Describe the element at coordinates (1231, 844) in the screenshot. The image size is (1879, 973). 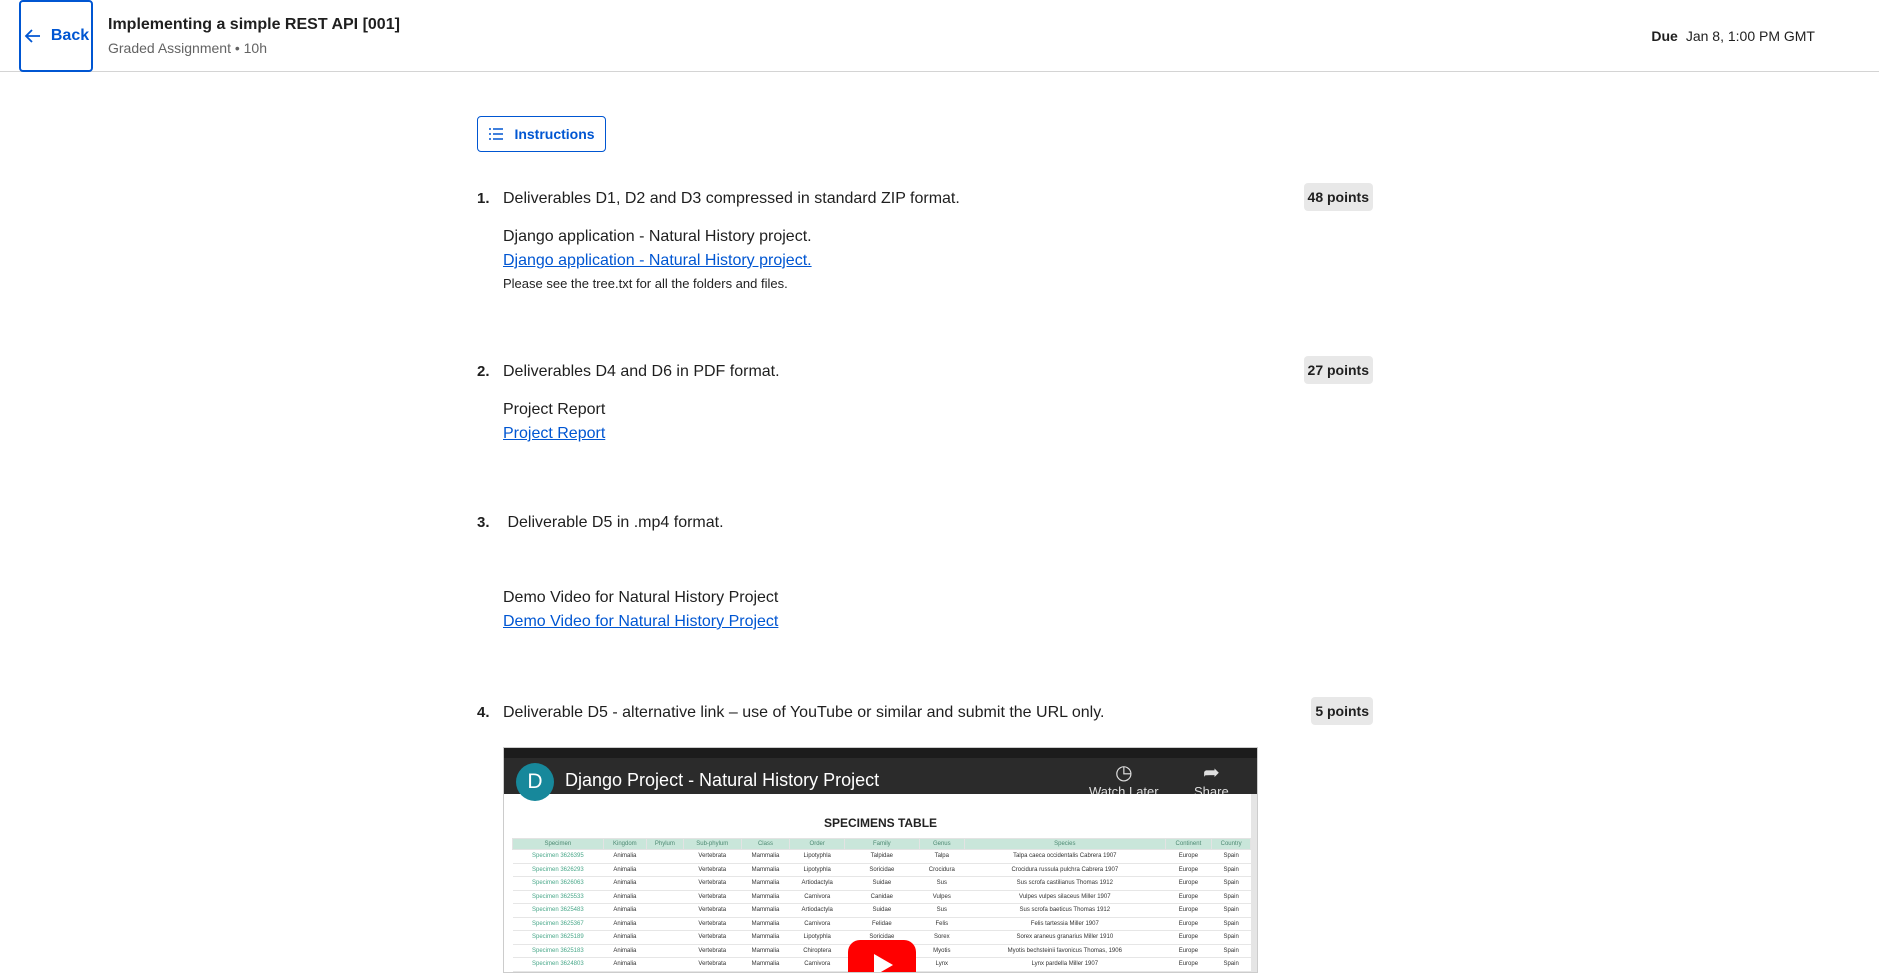
I see `table-header-cell: Country` at that location.